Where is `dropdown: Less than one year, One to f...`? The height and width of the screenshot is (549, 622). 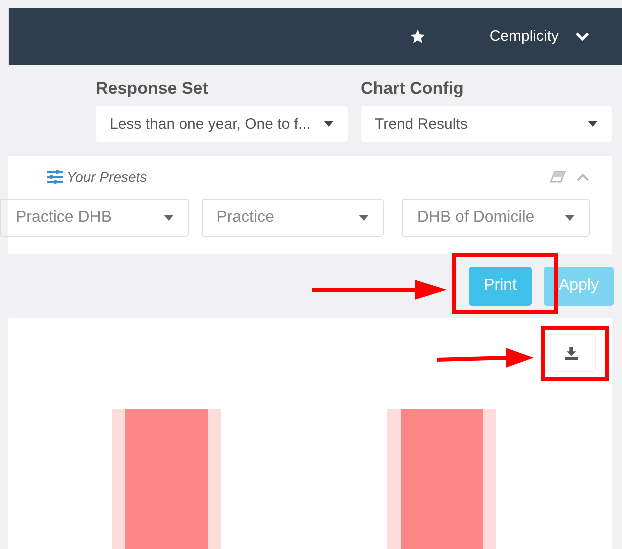 dropdown: Less than one year, One to f... is located at coordinates (222, 124).